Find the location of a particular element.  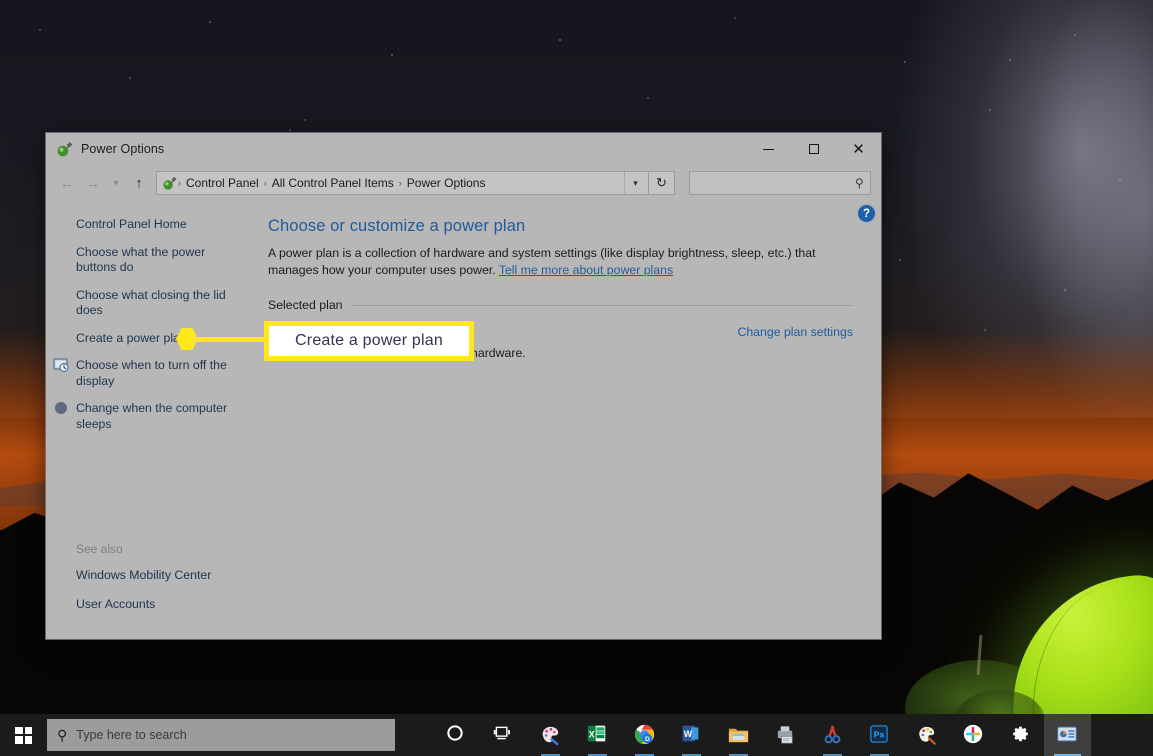

minimize-button is located at coordinates (768, 149).